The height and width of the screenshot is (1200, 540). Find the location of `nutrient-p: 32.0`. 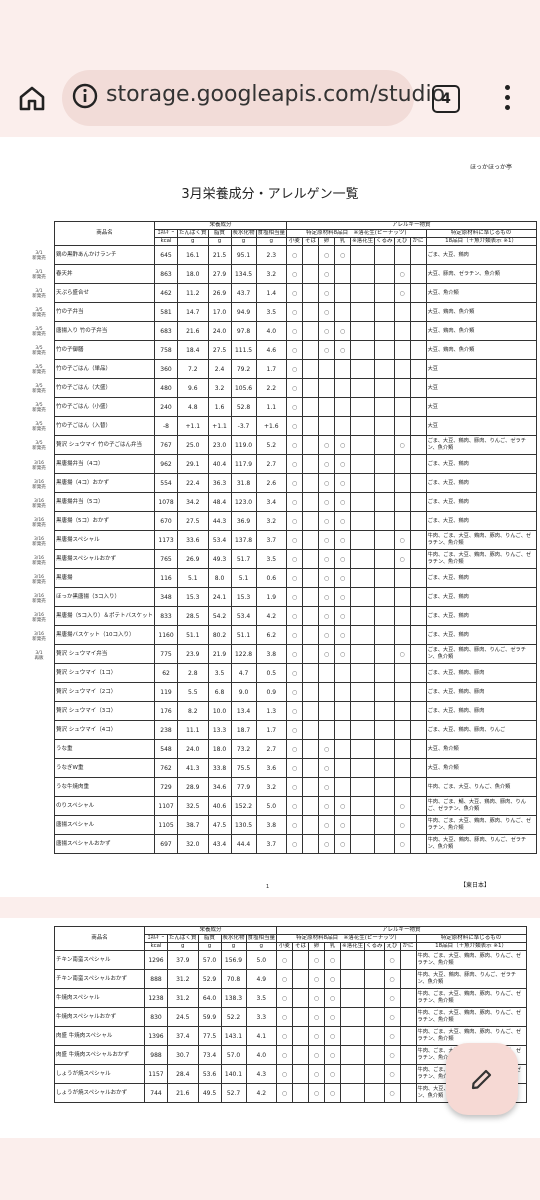

nutrient-p: 32.0 is located at coordinates (193, 844).